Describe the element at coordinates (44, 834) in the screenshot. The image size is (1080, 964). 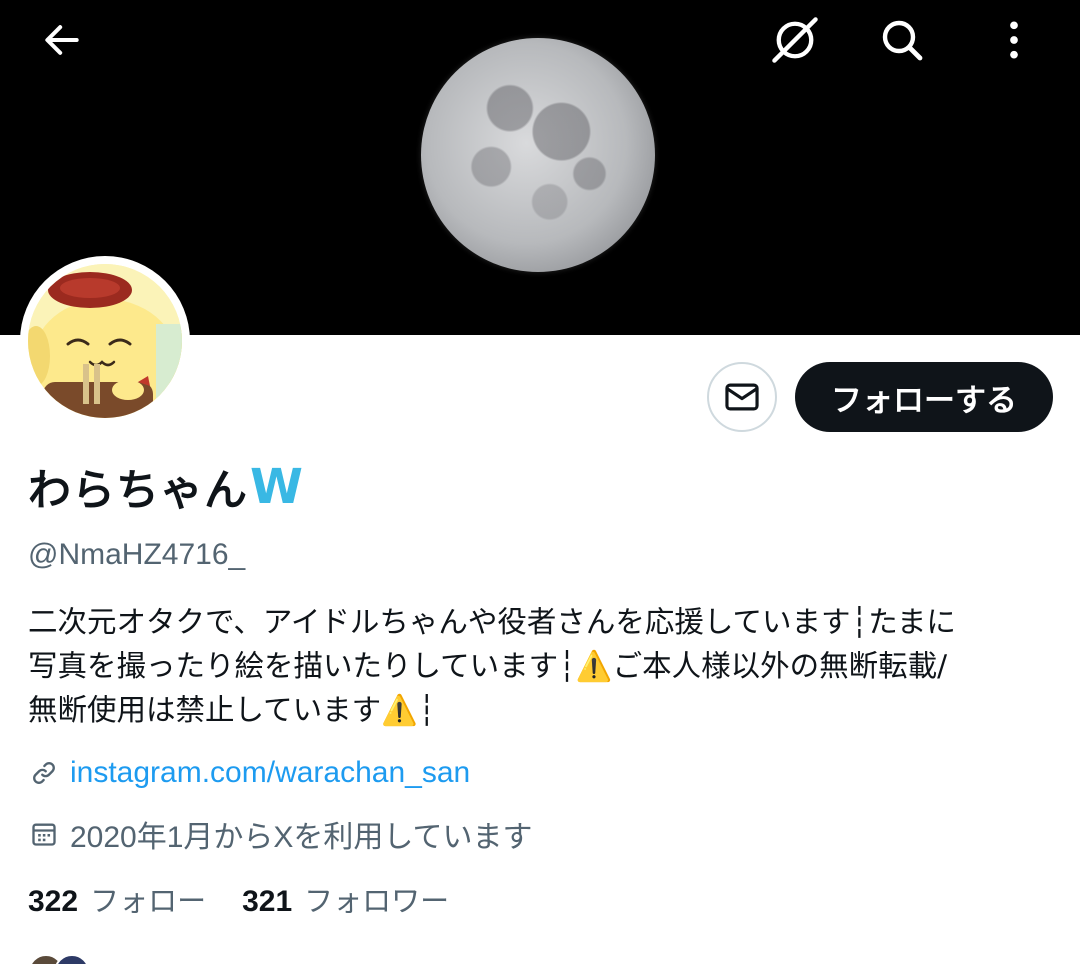
I see `calendar-icon` at that location.